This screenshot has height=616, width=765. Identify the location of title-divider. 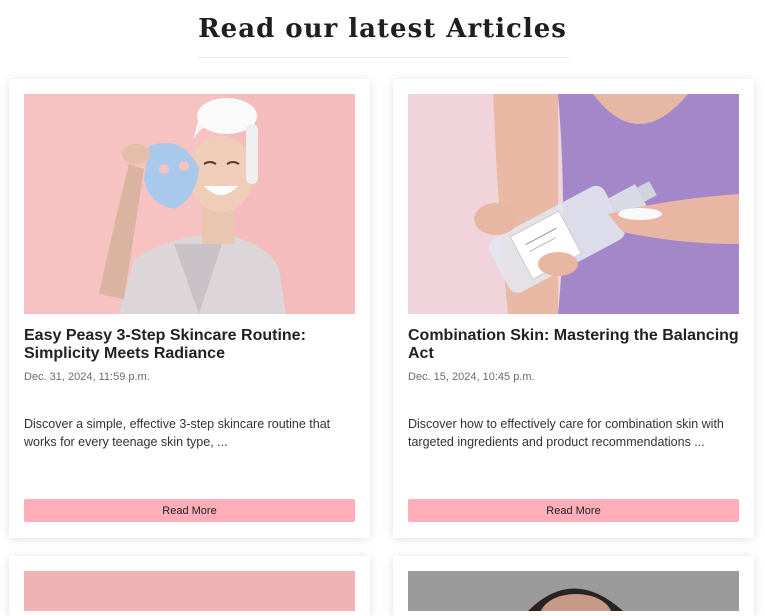
(383, 57).